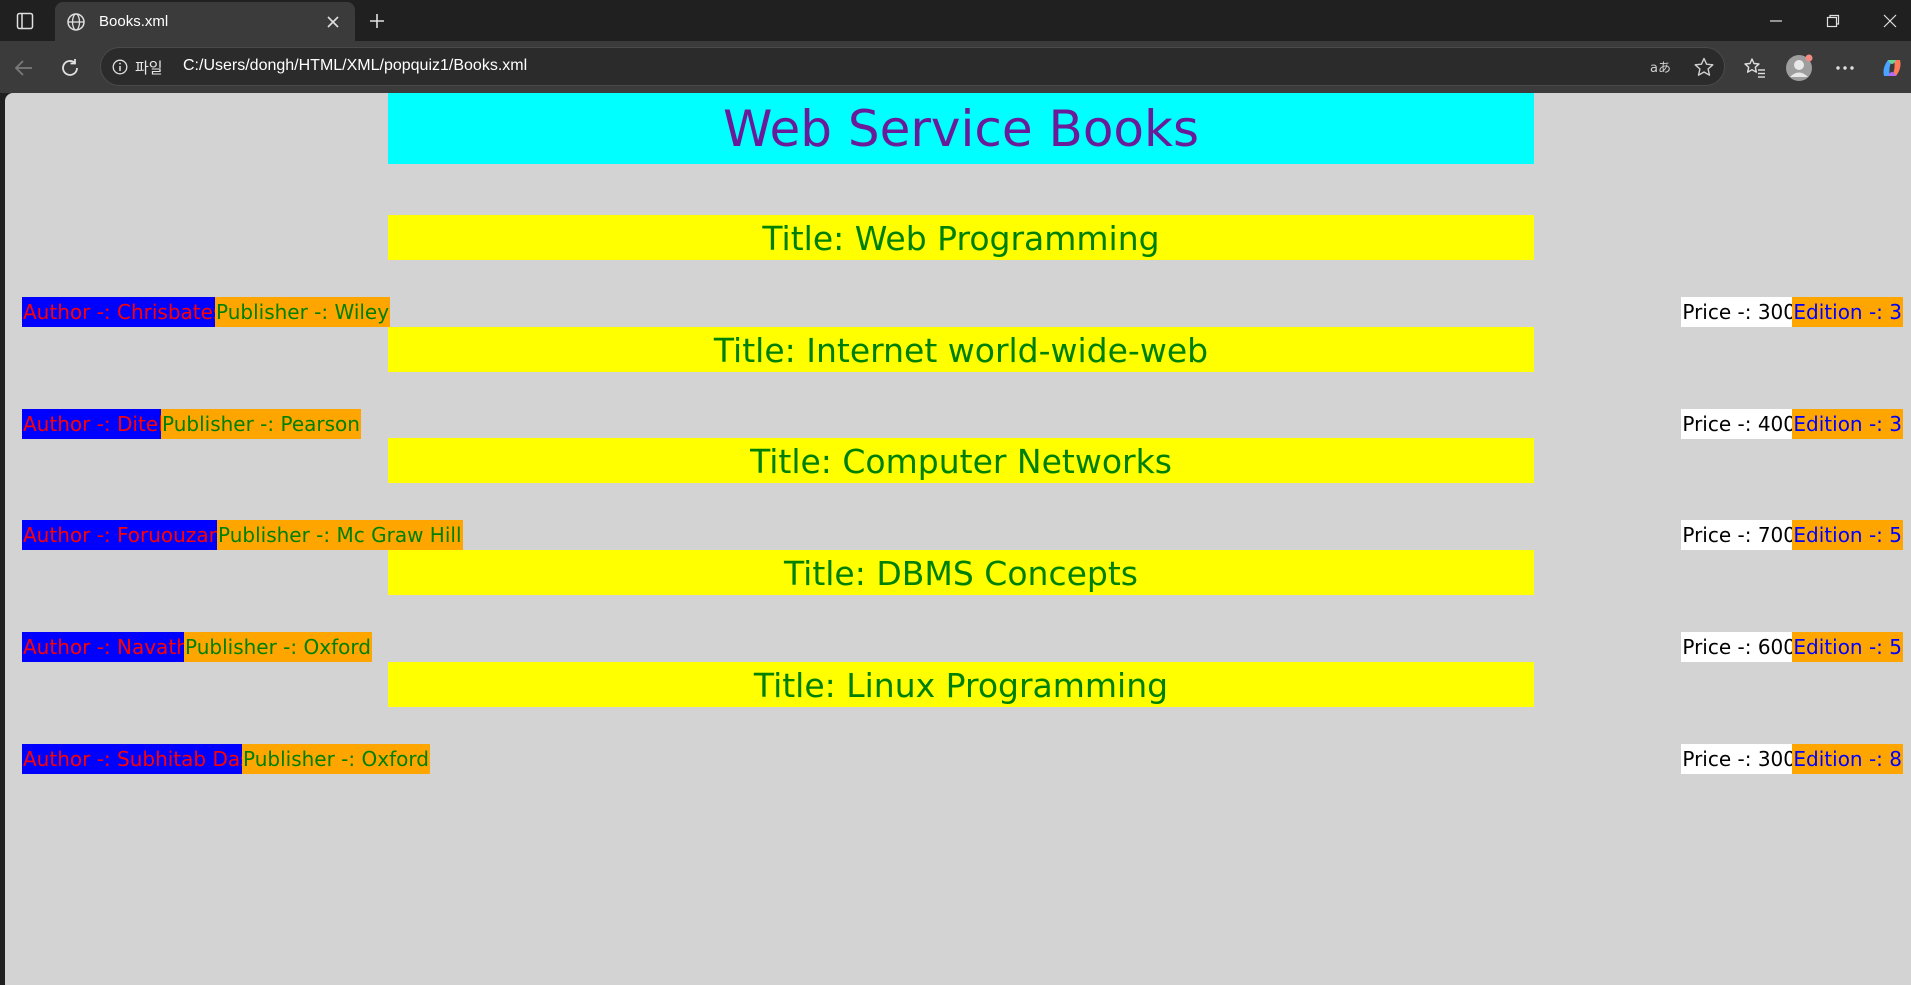 Image resolution: width=1911 pixels, height=985 pixels. I want to click on tab-actions-icon, so click(25, 21).